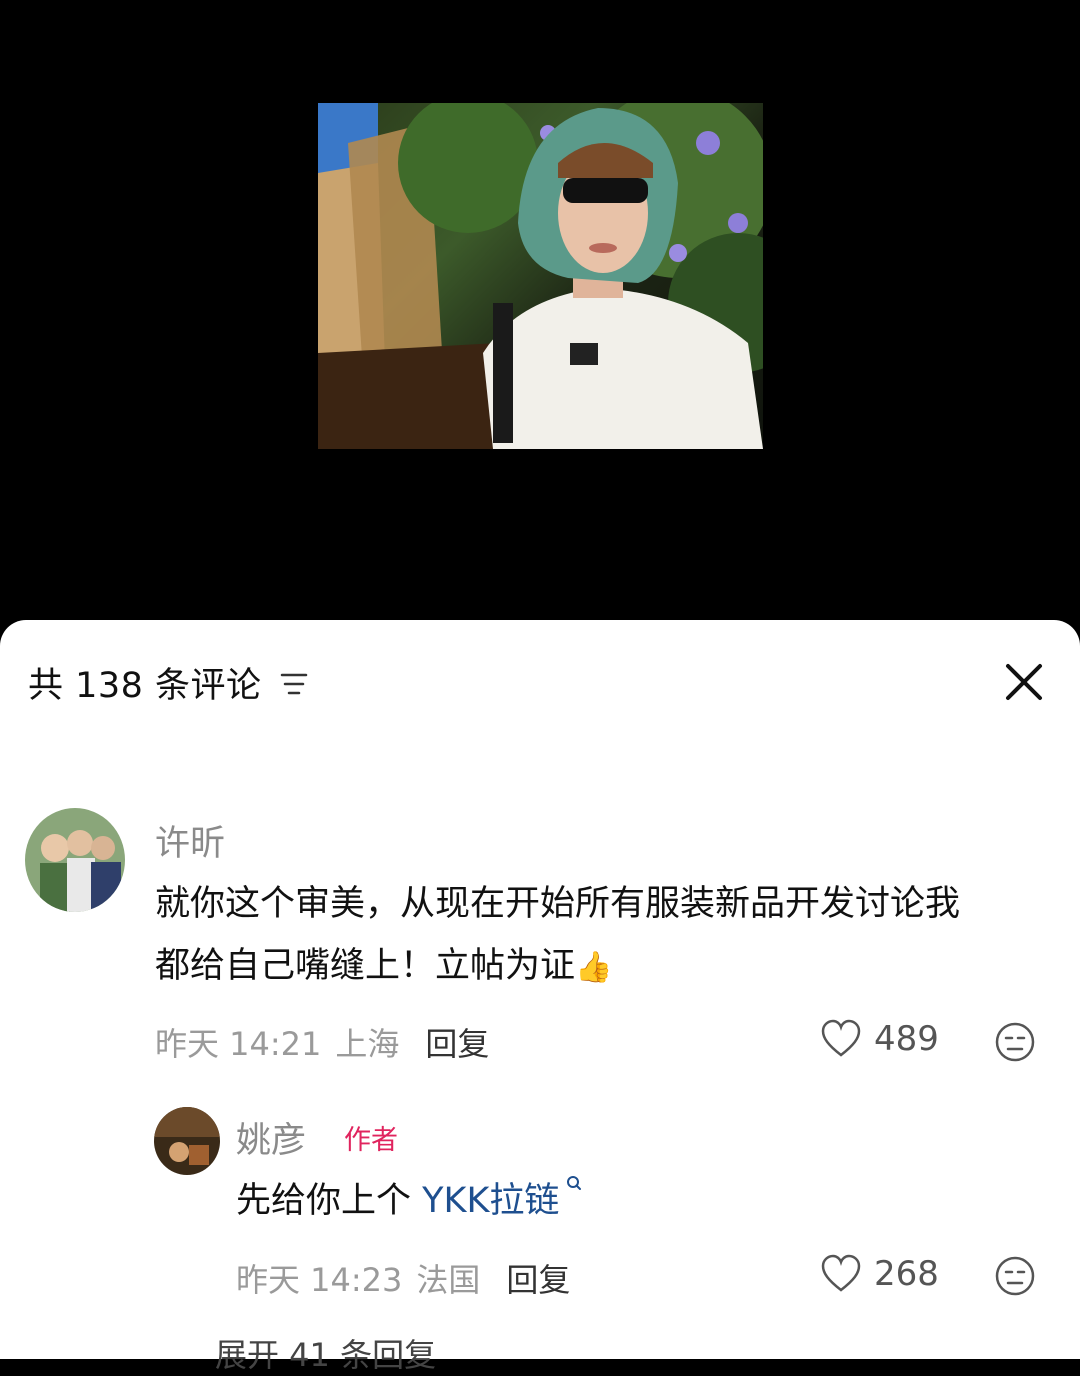  What do you see at coordinates (145, 685) in the screenshot?
I see `comment-count: 共 138 条评论` at bounding box center [145, 685].